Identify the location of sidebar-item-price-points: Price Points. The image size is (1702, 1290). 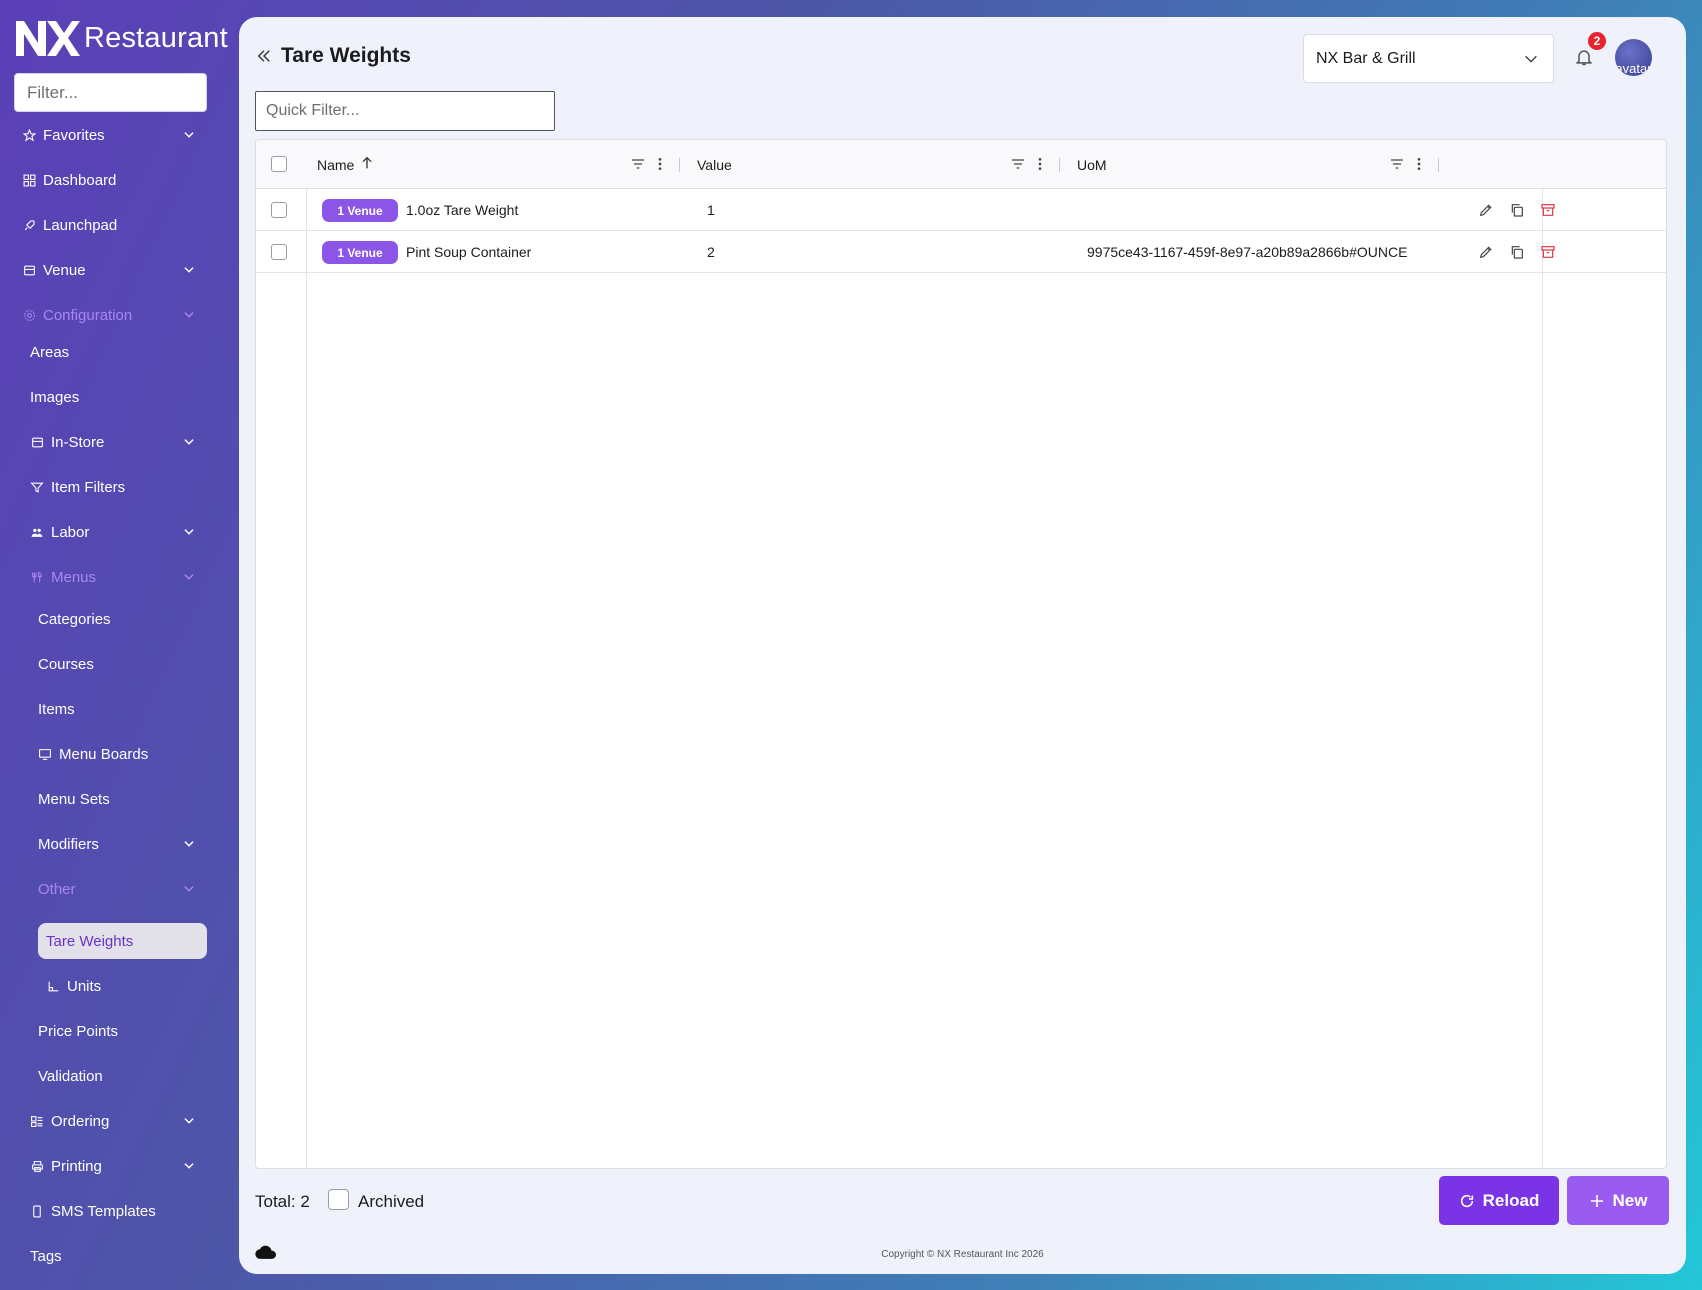
(78, 1031).